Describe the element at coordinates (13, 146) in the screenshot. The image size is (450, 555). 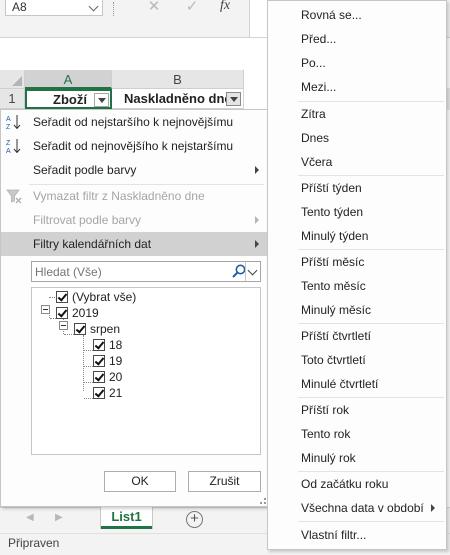
I see `sort-descending-icon: Z A` at that location.